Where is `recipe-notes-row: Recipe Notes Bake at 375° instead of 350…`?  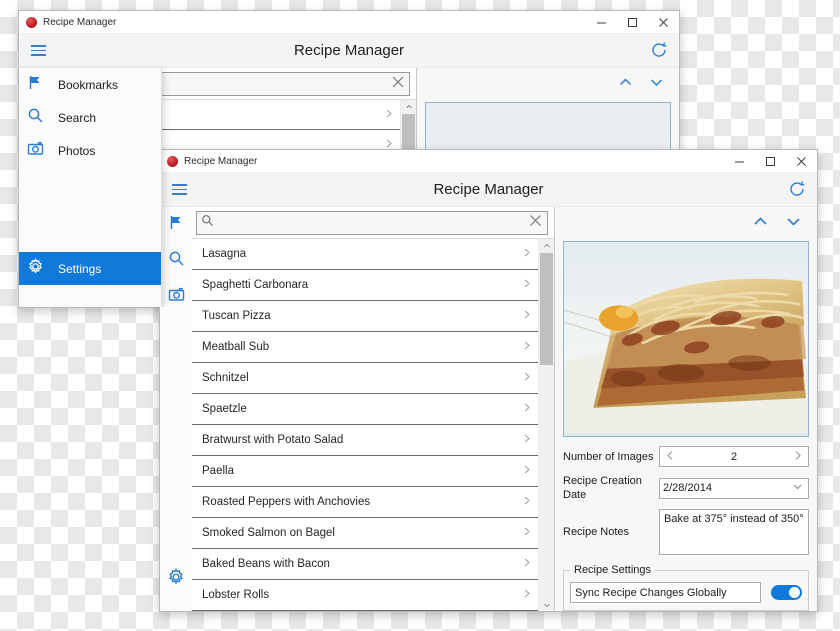
recipe-notes-row: Recipe Notes Bake at 375° instead of 350… is located at coordinates (686, 532).